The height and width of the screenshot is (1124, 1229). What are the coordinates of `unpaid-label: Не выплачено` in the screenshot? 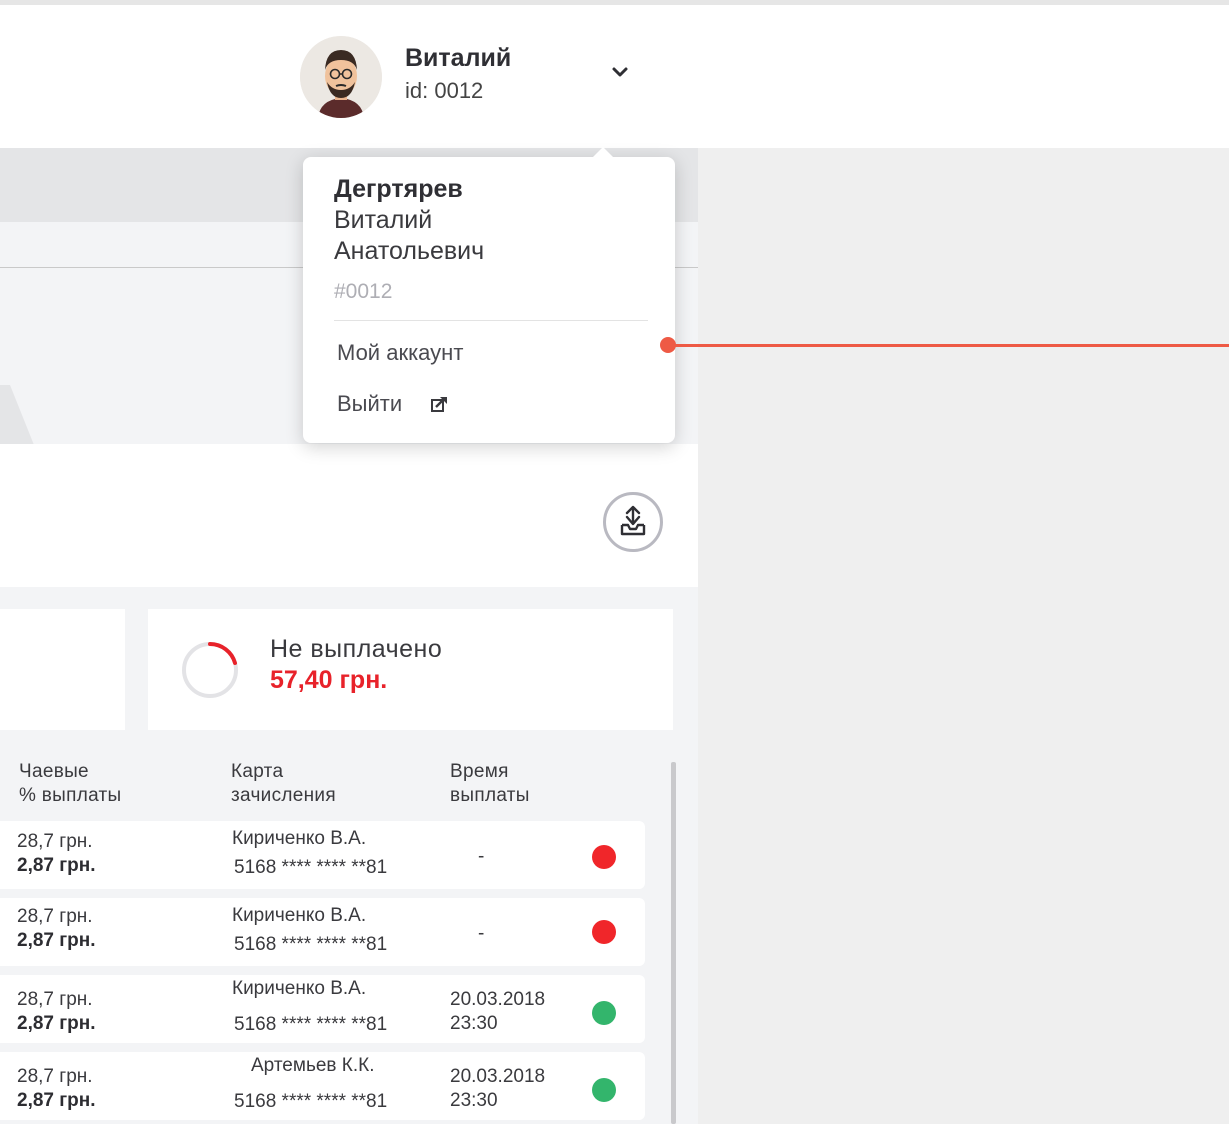 It's located at (356, 649).